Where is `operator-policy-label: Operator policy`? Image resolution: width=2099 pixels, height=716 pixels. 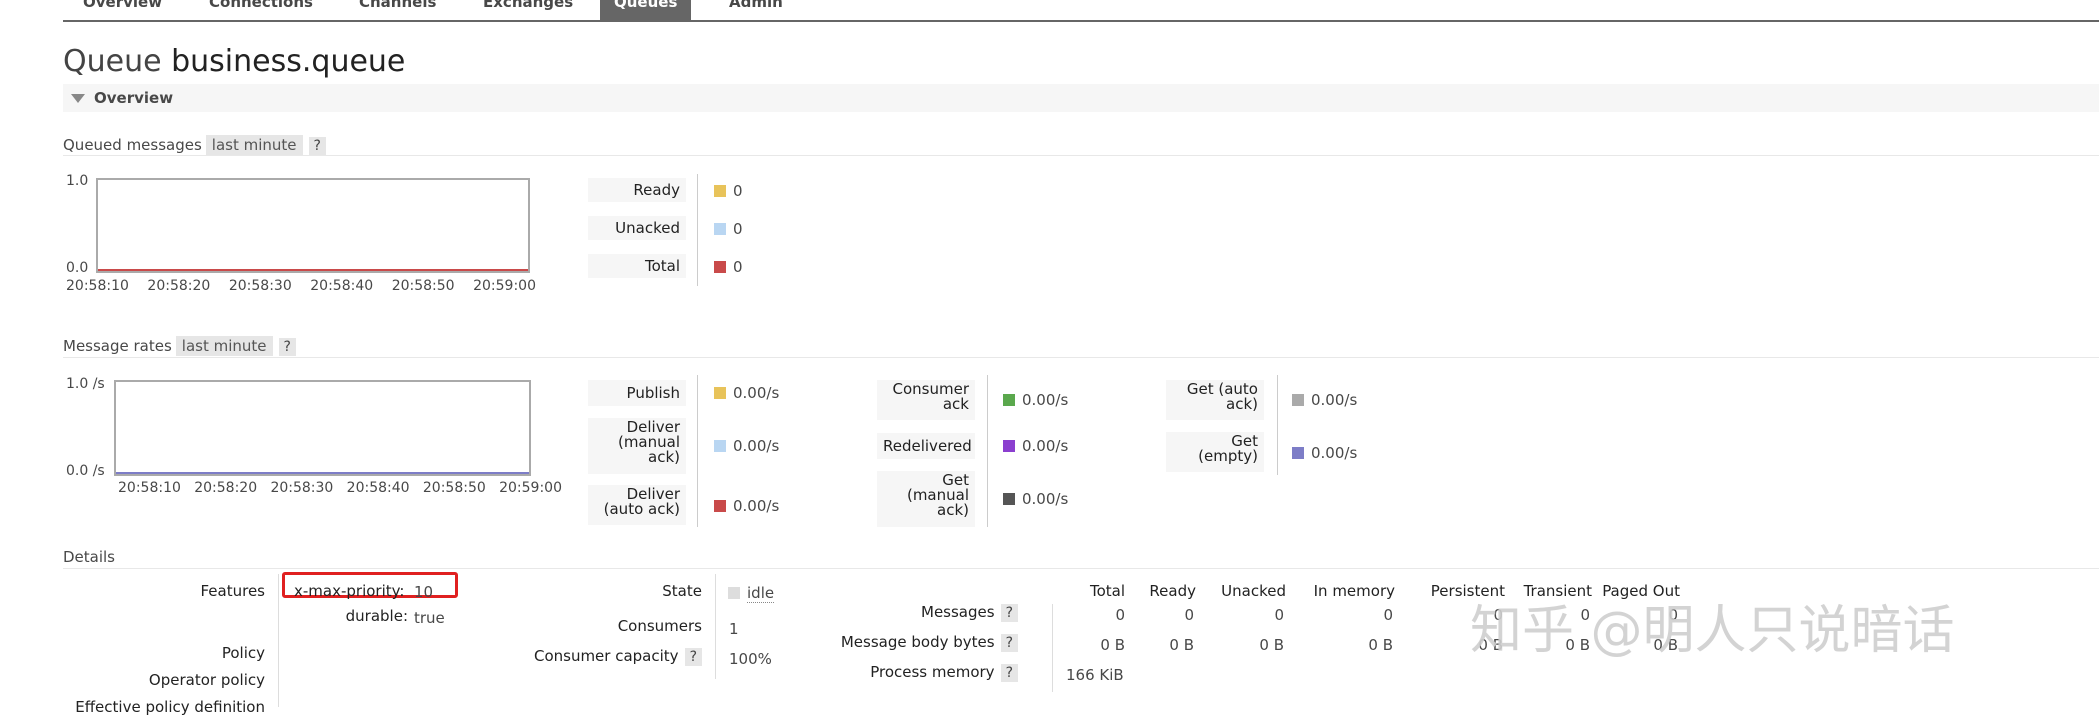
operator-policy-label: Operator policy is located at coordinates (206, 680).